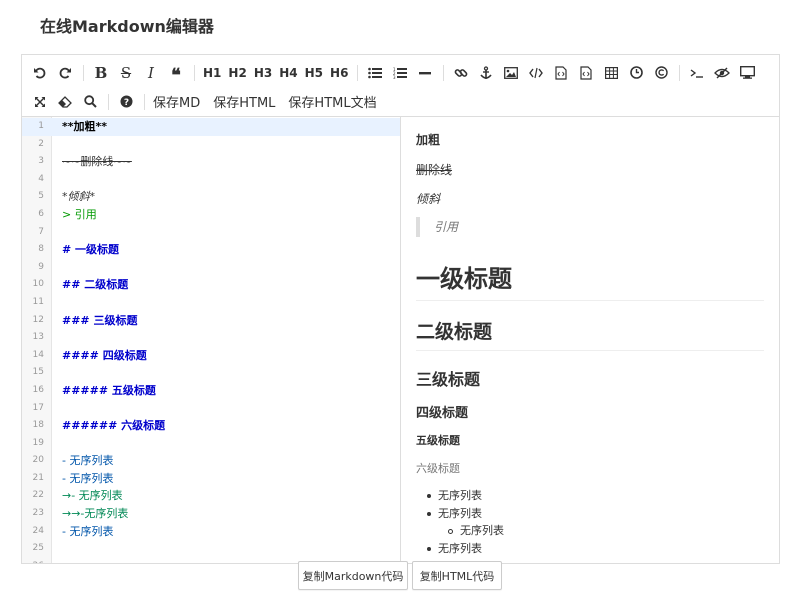  I want to click on page-title: 在线Markdown编辑器, so click(127, 26).